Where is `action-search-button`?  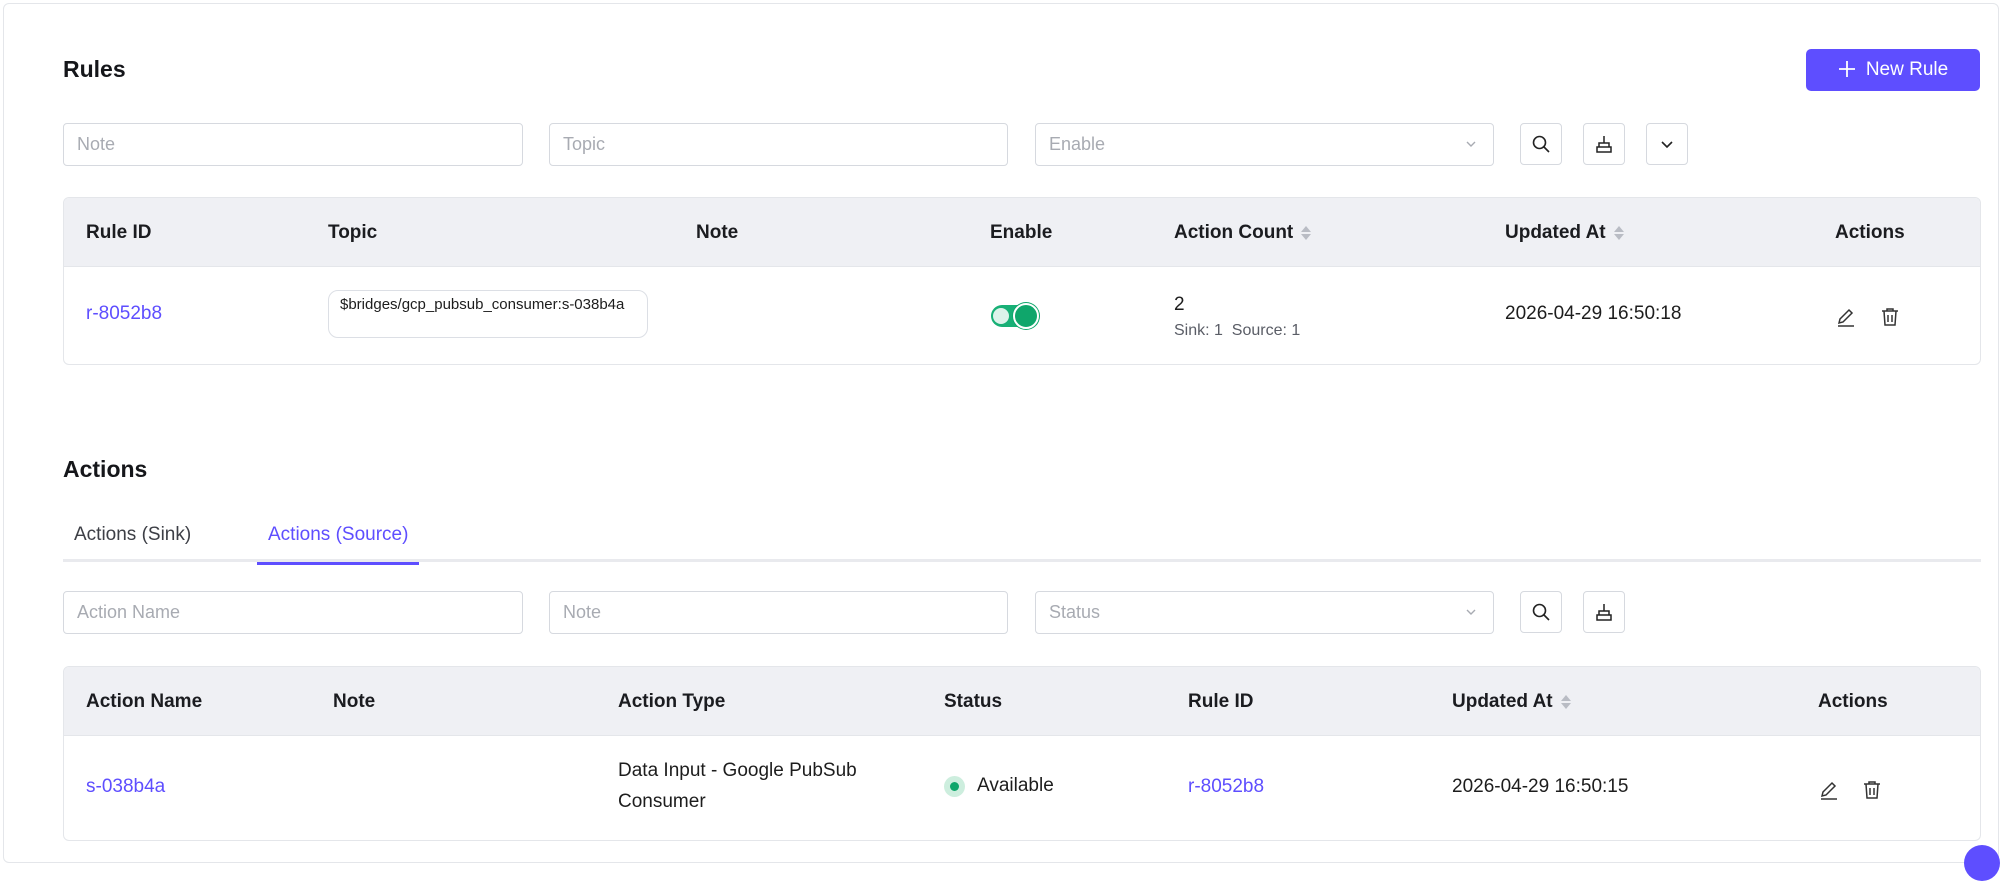 action-search-button is located at coordinates (1541, 612).